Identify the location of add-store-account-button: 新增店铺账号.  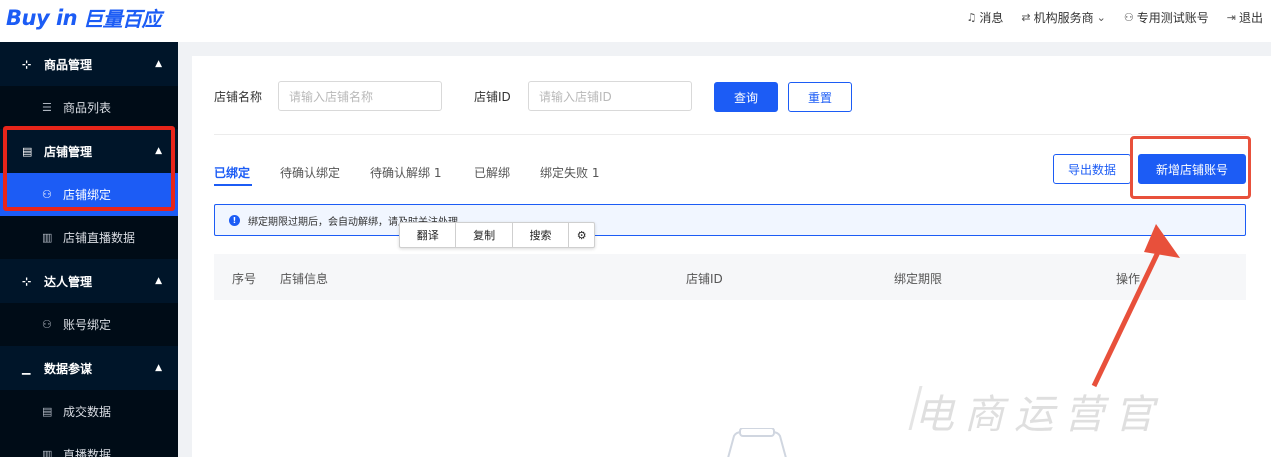
(1192, 169).